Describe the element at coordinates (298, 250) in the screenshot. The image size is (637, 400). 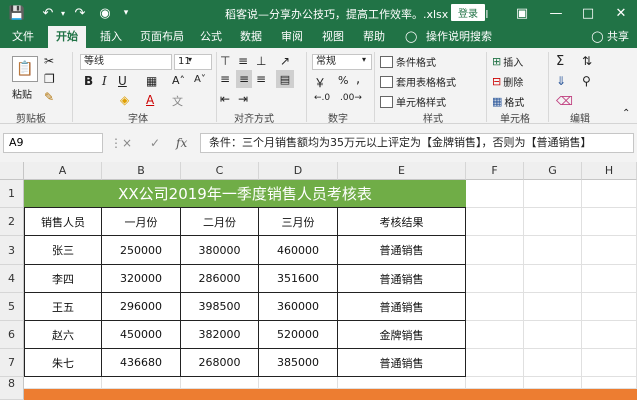
I see `table-cell: 460000` at that location.